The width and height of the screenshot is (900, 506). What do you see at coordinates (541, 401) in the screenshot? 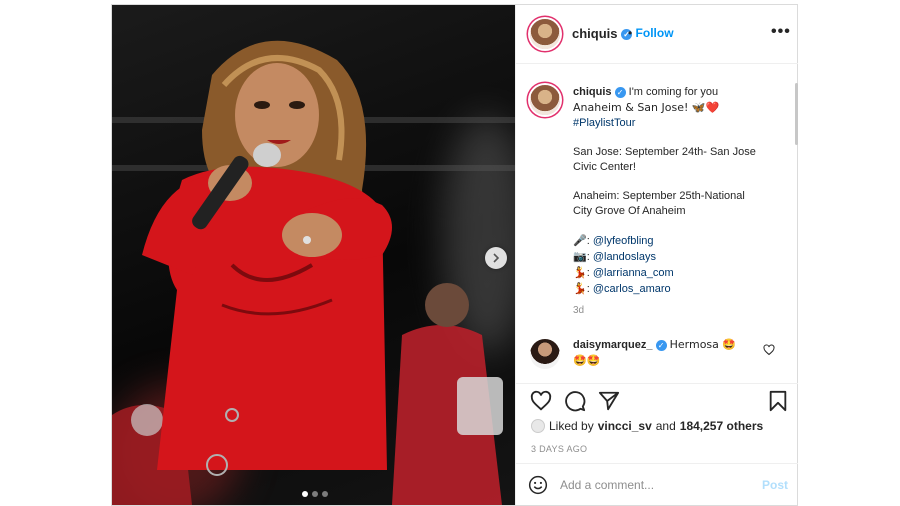
I see `like-heart-icon` at bounding box center [541, 401].